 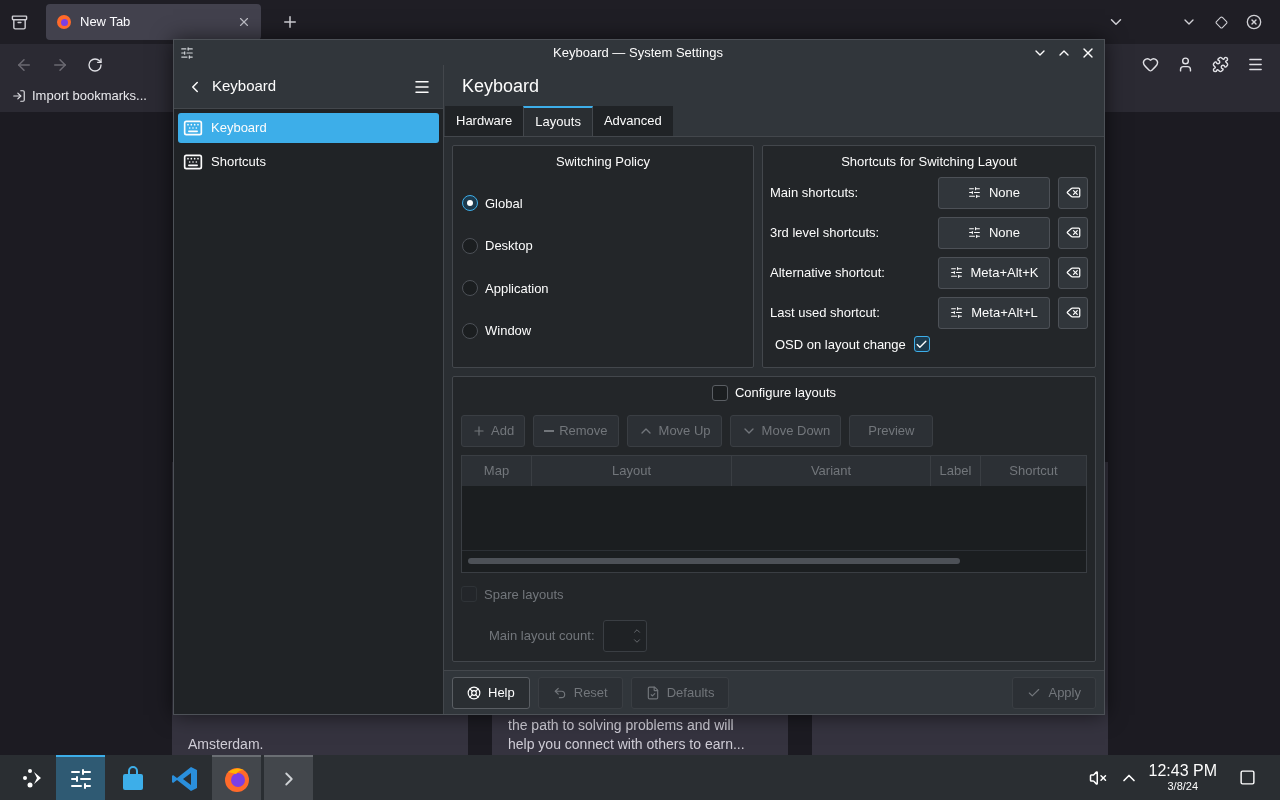 What do you see at coordinates (994, 272) in the screenshot?
I see `shortcut-button: Meta+Alt+K` at bounding box center [994, 272].